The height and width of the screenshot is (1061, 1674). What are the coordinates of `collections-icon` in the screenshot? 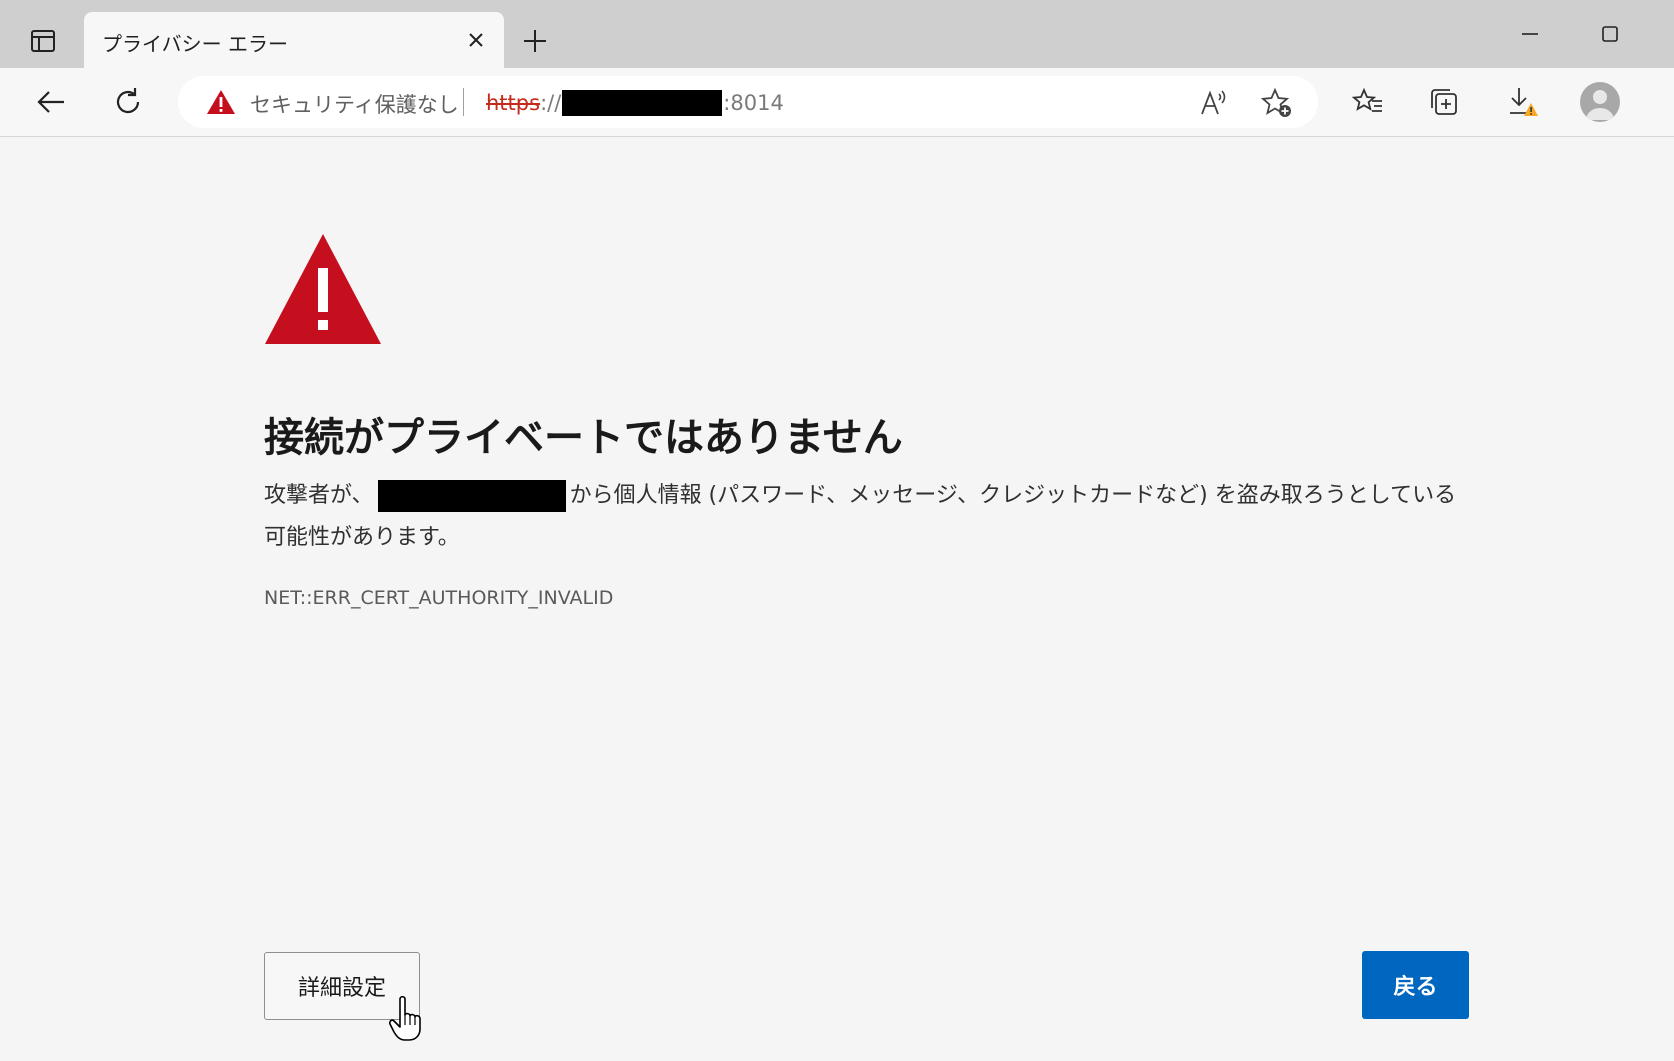 It's located at (1444, 102).